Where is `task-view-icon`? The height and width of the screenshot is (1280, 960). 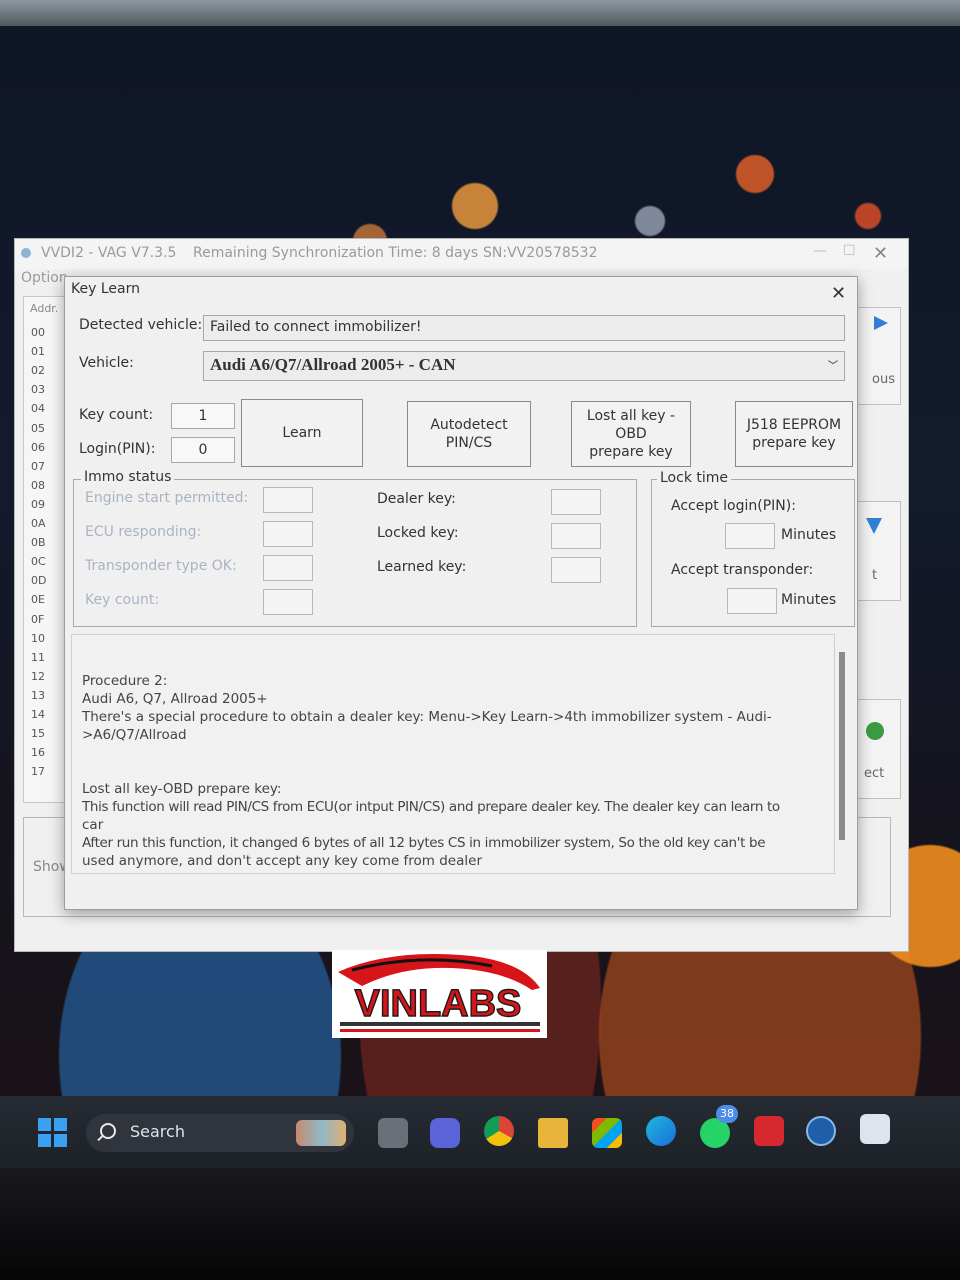 task-view-icon is located at coordinates (393, 1133).